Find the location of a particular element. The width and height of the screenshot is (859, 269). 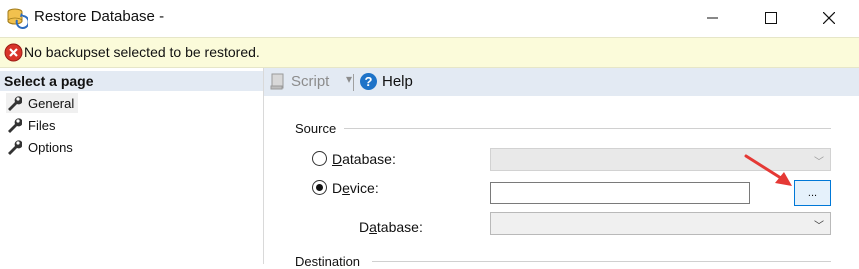

info-message: No backupset selected to be restored. is located at coordinates (142, 52).